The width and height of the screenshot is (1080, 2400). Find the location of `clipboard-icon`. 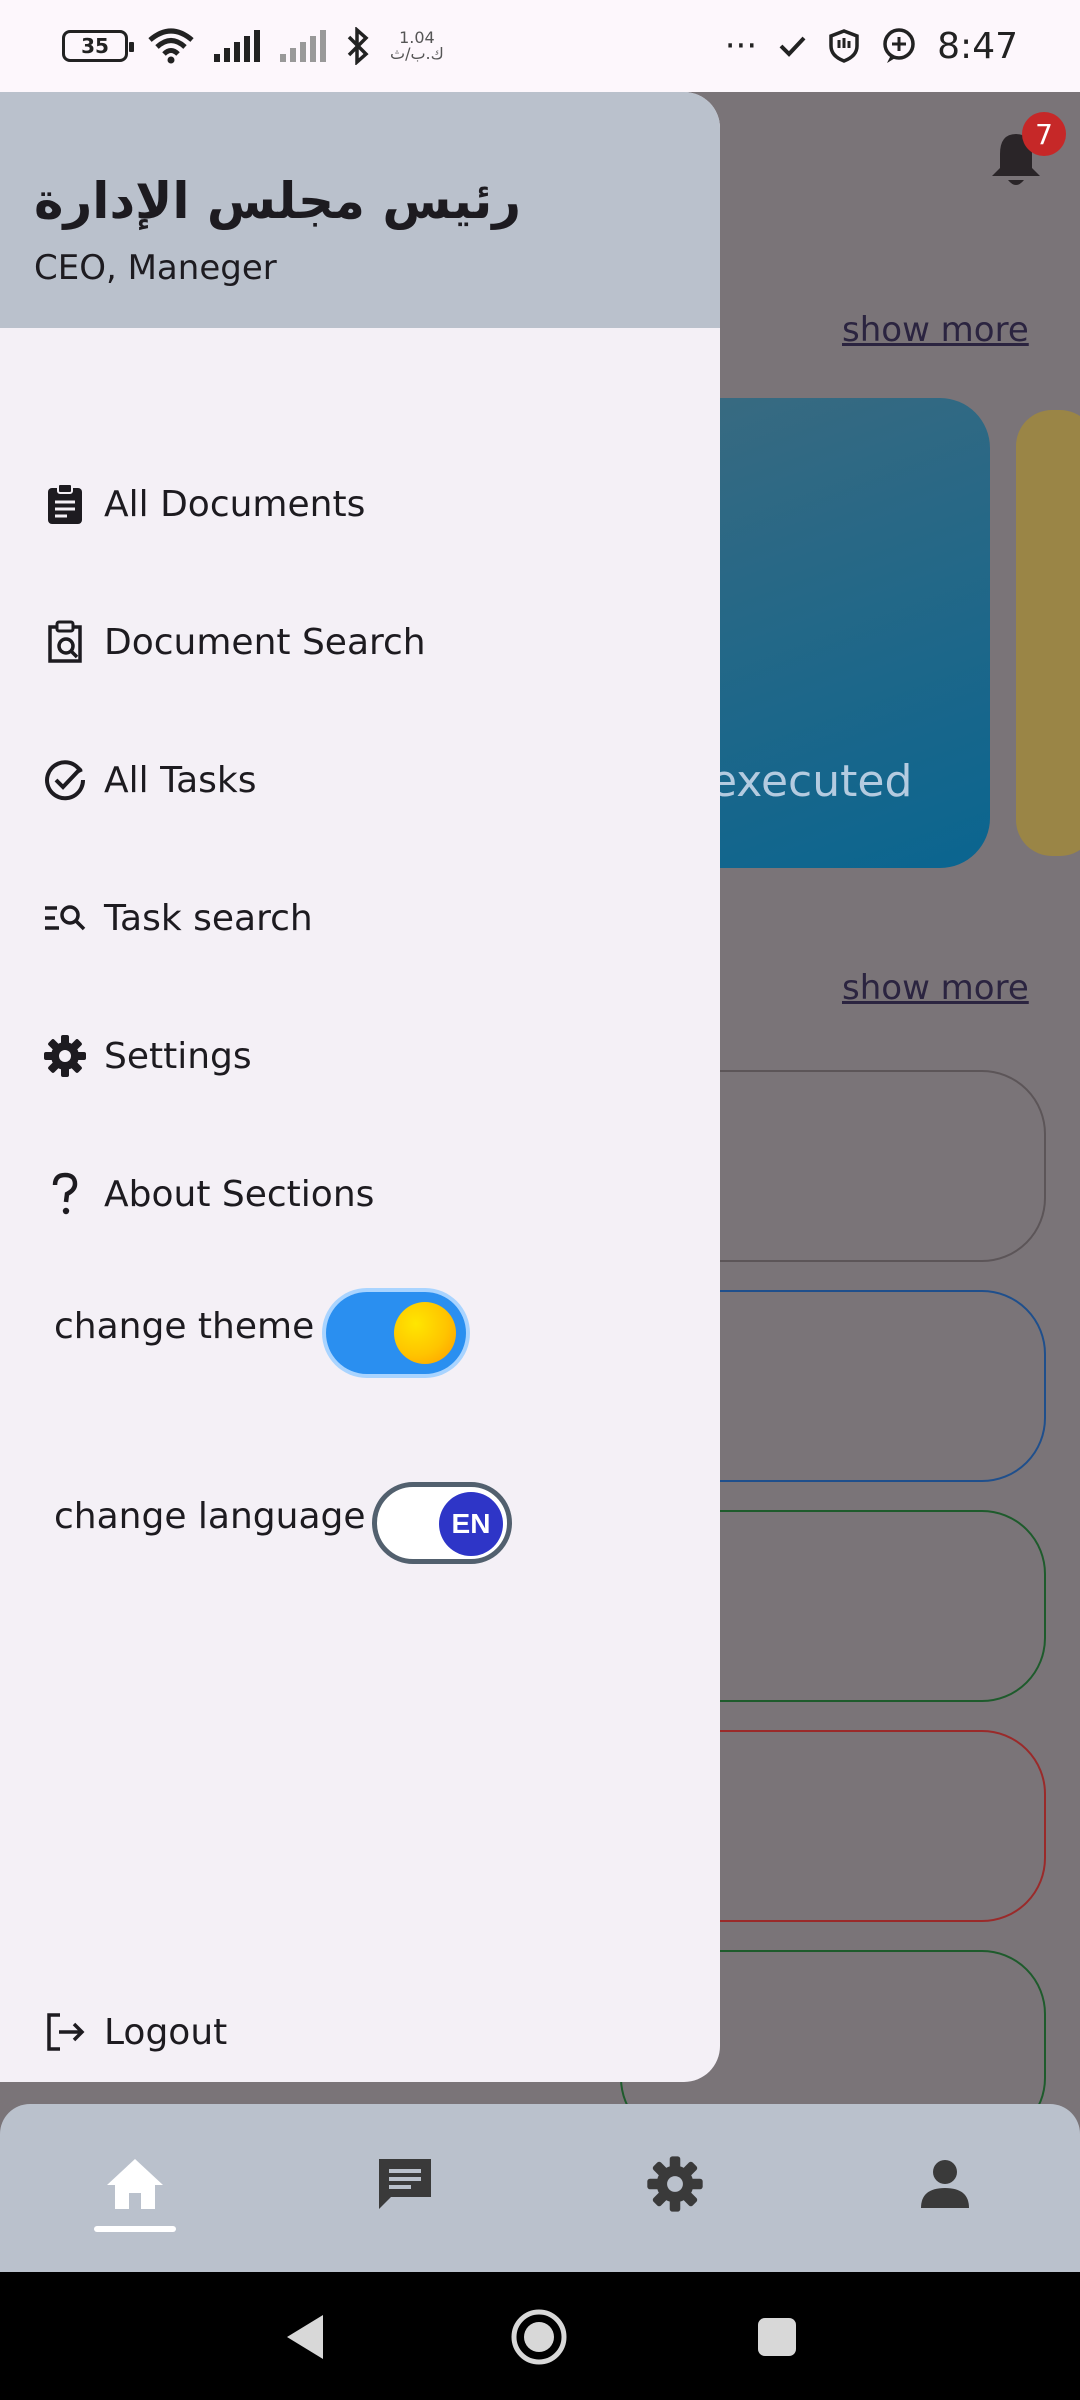

clipboard-icon is located at coordinates (65, 504).